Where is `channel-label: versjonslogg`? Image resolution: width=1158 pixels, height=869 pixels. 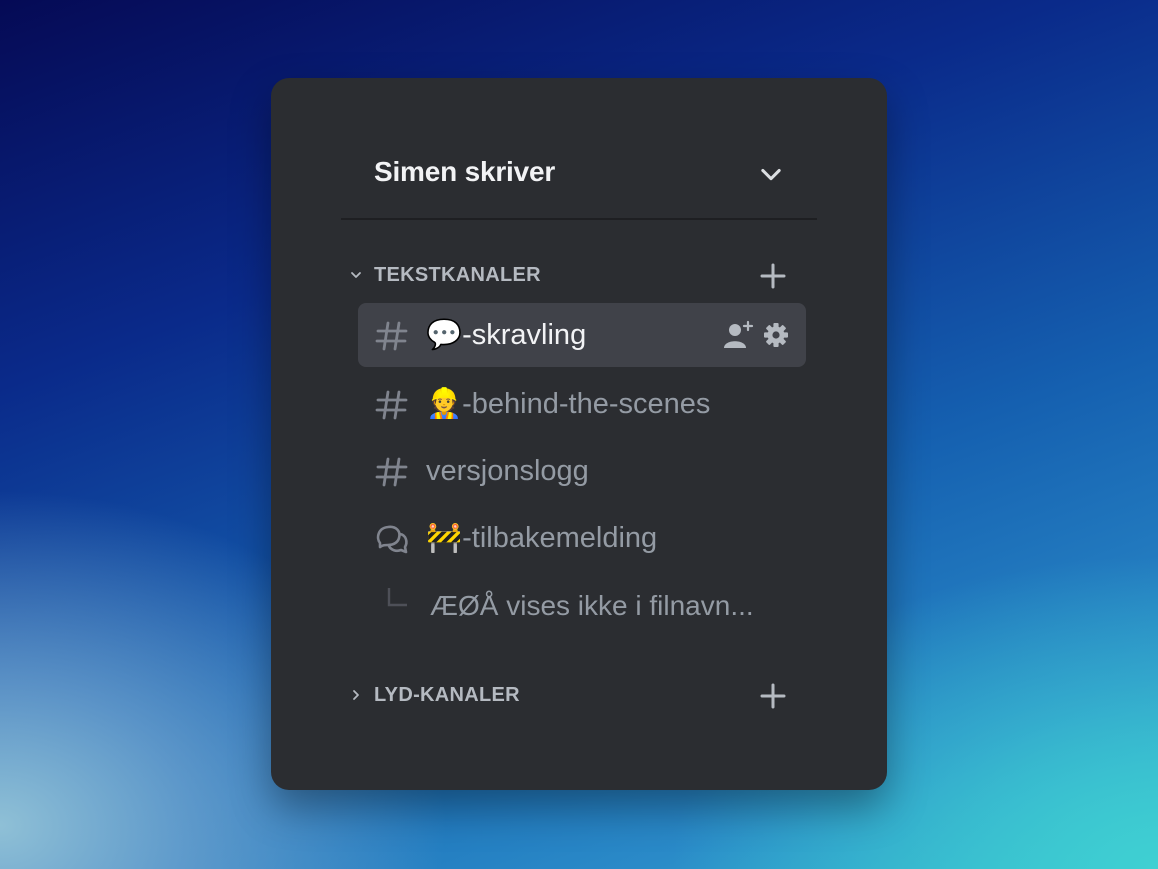 channel-label: versjonslogg is located at coordinates (507, 471).